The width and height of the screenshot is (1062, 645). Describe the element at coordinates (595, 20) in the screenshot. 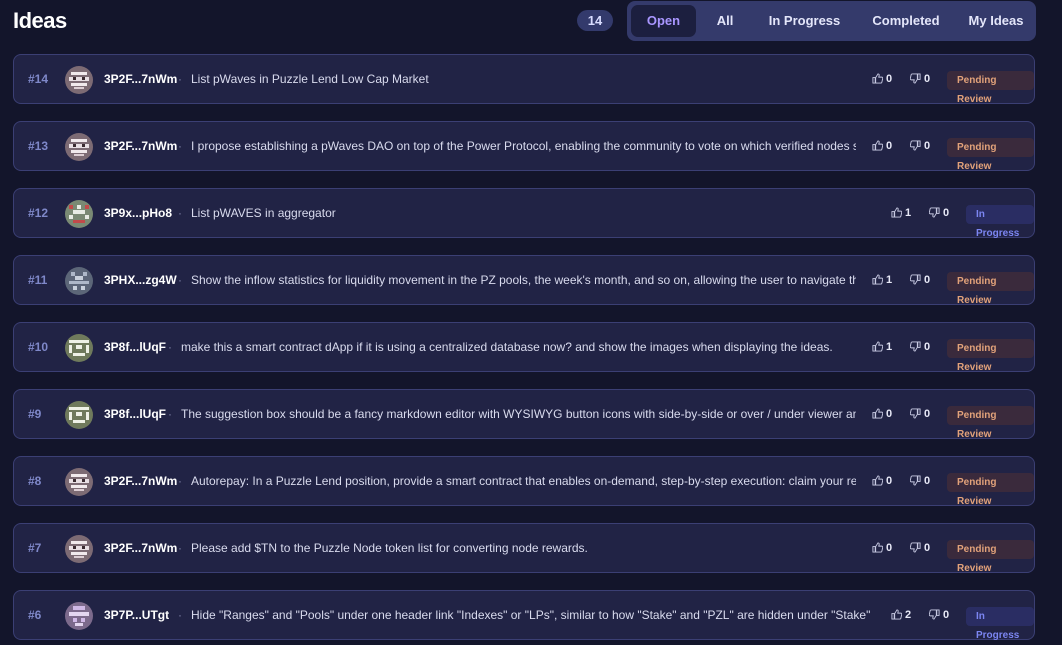

I see `ideas-count-badge: 14` at that location.